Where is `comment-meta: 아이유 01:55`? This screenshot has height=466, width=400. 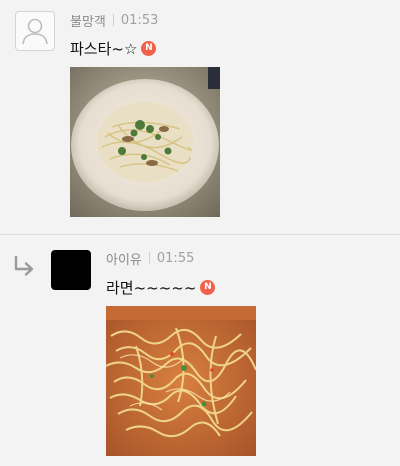
comment-meta: 아이유 01:55 is located at coordinates (150, 258).